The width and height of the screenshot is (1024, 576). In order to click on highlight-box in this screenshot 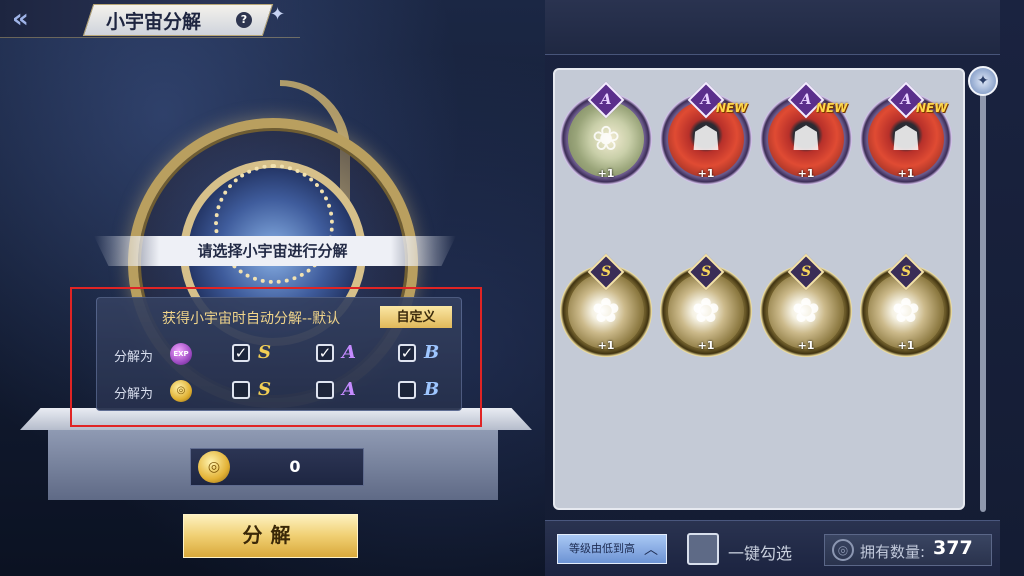, I will do `click(276, 357)`.